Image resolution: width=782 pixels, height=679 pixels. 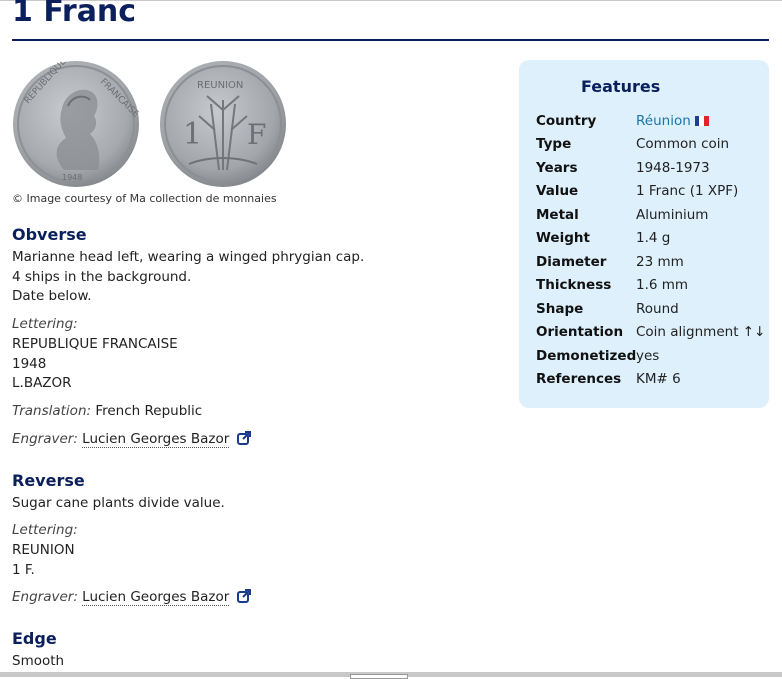 I want to click on obverse-engraver: Engraver: Lucien Georges Bazor, so click(x=131, y=439).